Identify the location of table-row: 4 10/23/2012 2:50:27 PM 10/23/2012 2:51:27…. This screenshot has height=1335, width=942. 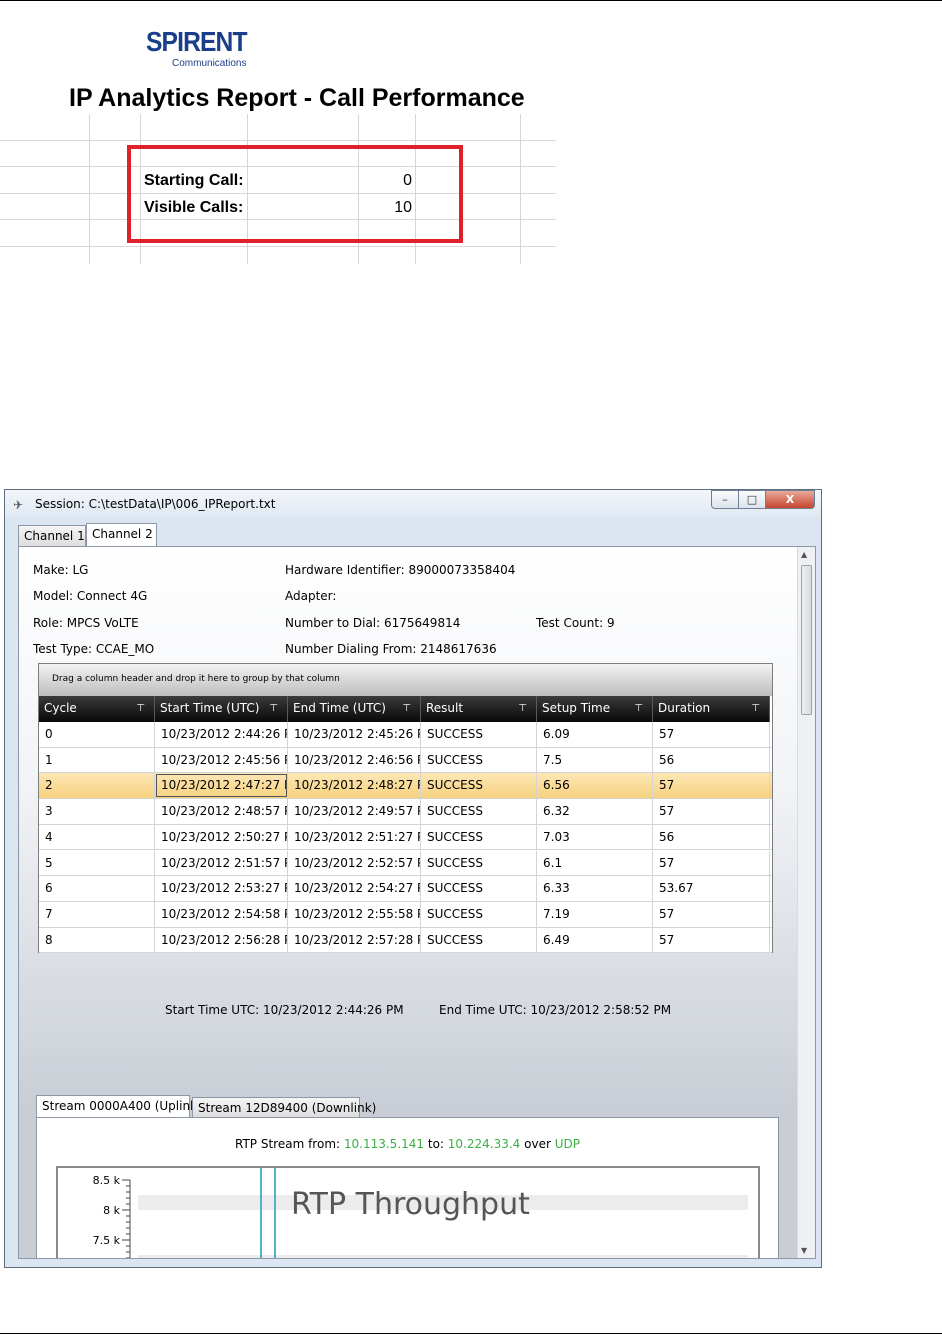
(405, 837).